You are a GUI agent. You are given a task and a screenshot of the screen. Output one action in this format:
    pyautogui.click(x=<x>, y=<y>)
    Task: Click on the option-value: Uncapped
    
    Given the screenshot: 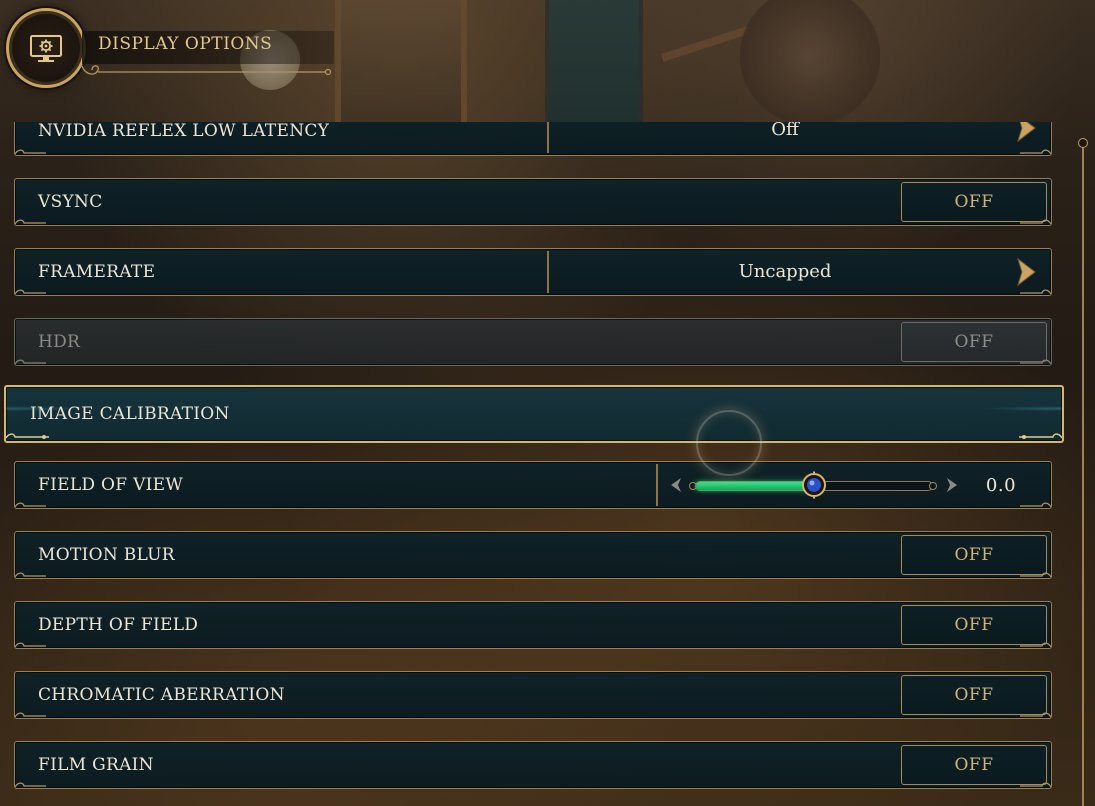 What is the action you would take?
    pyautogui.click(x=785, y=271)
    